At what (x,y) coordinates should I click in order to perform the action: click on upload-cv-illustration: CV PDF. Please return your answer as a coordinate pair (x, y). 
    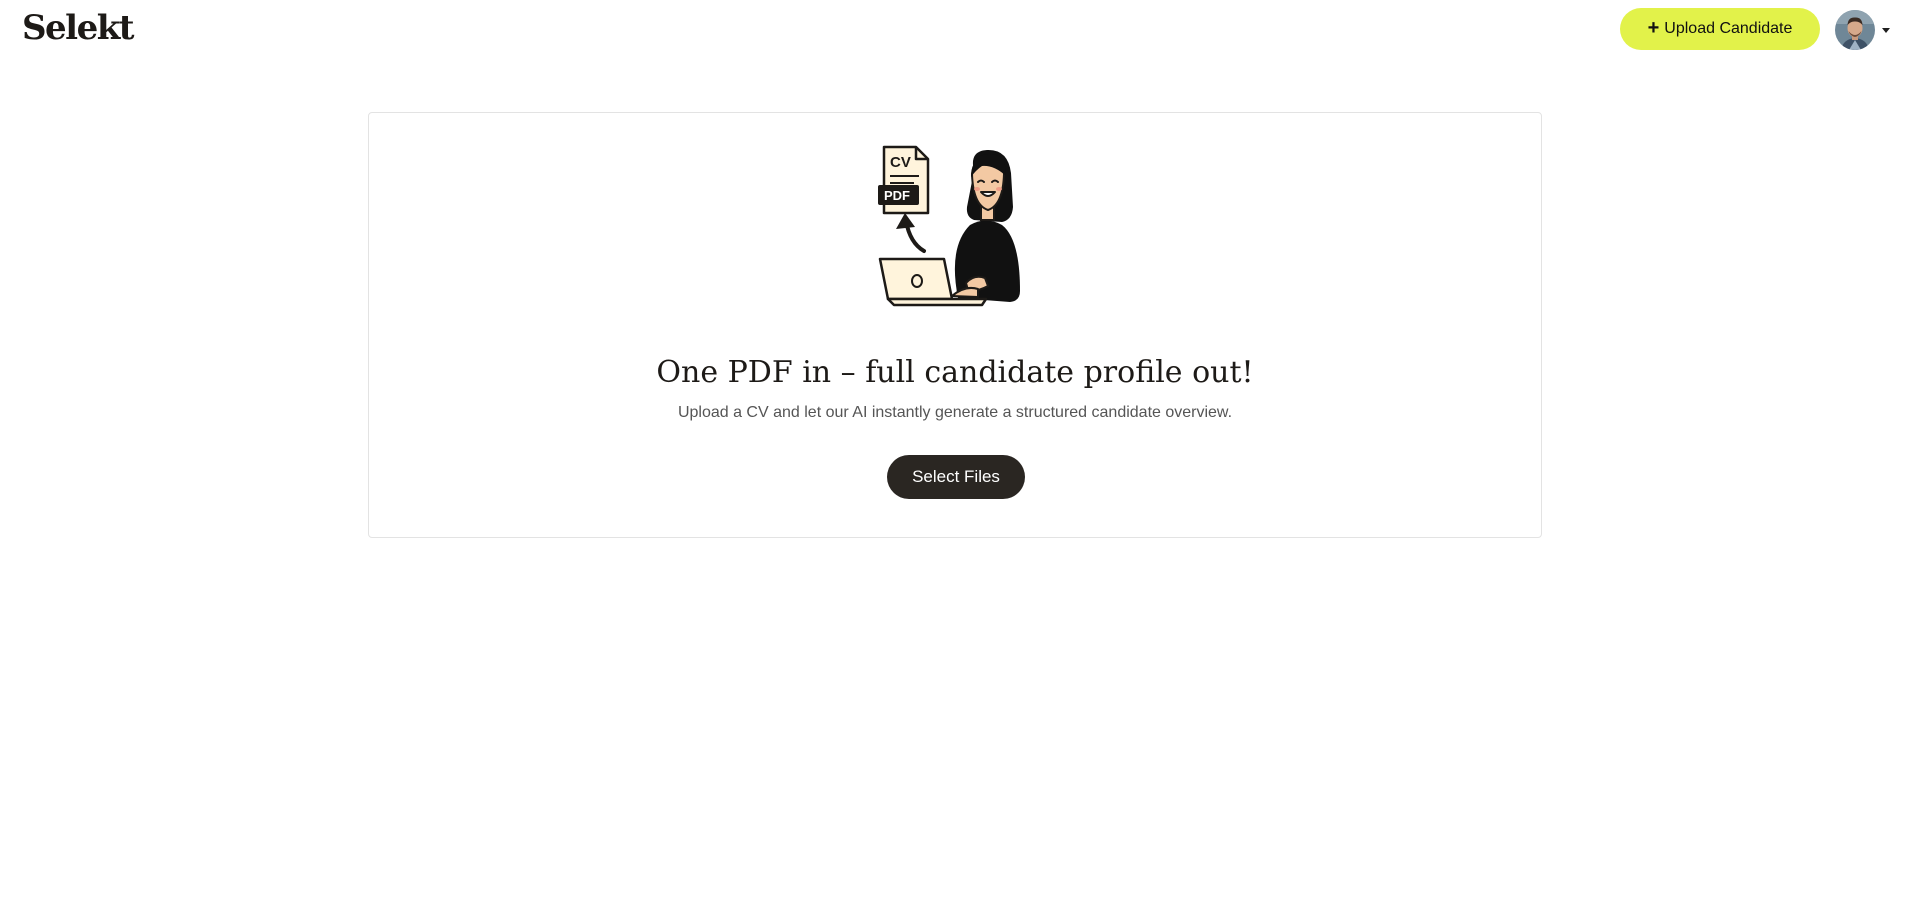
    Looking at the image, I should click on (949, 226).